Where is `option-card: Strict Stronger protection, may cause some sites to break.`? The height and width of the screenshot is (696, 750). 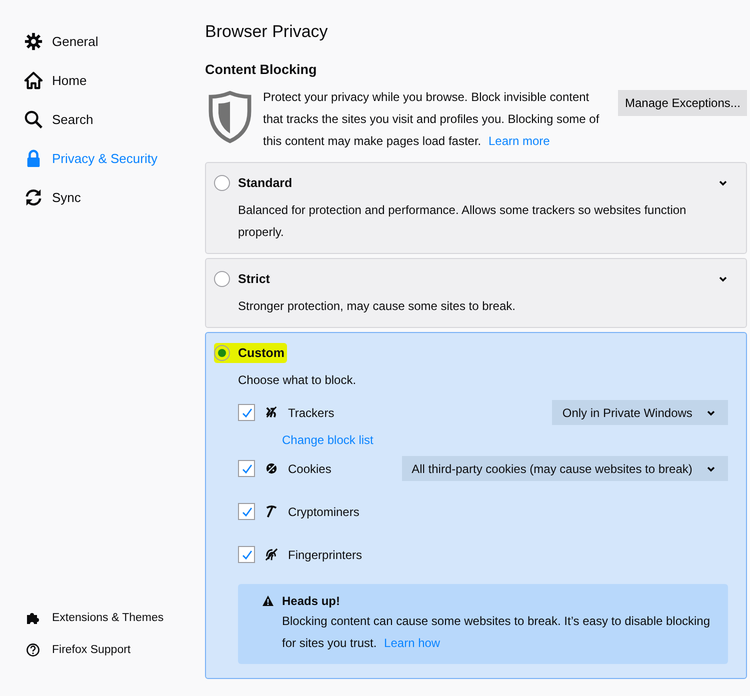 option-card: Strict Stronger protection, may cause some sites to break. is located at coordinates (476, 293).